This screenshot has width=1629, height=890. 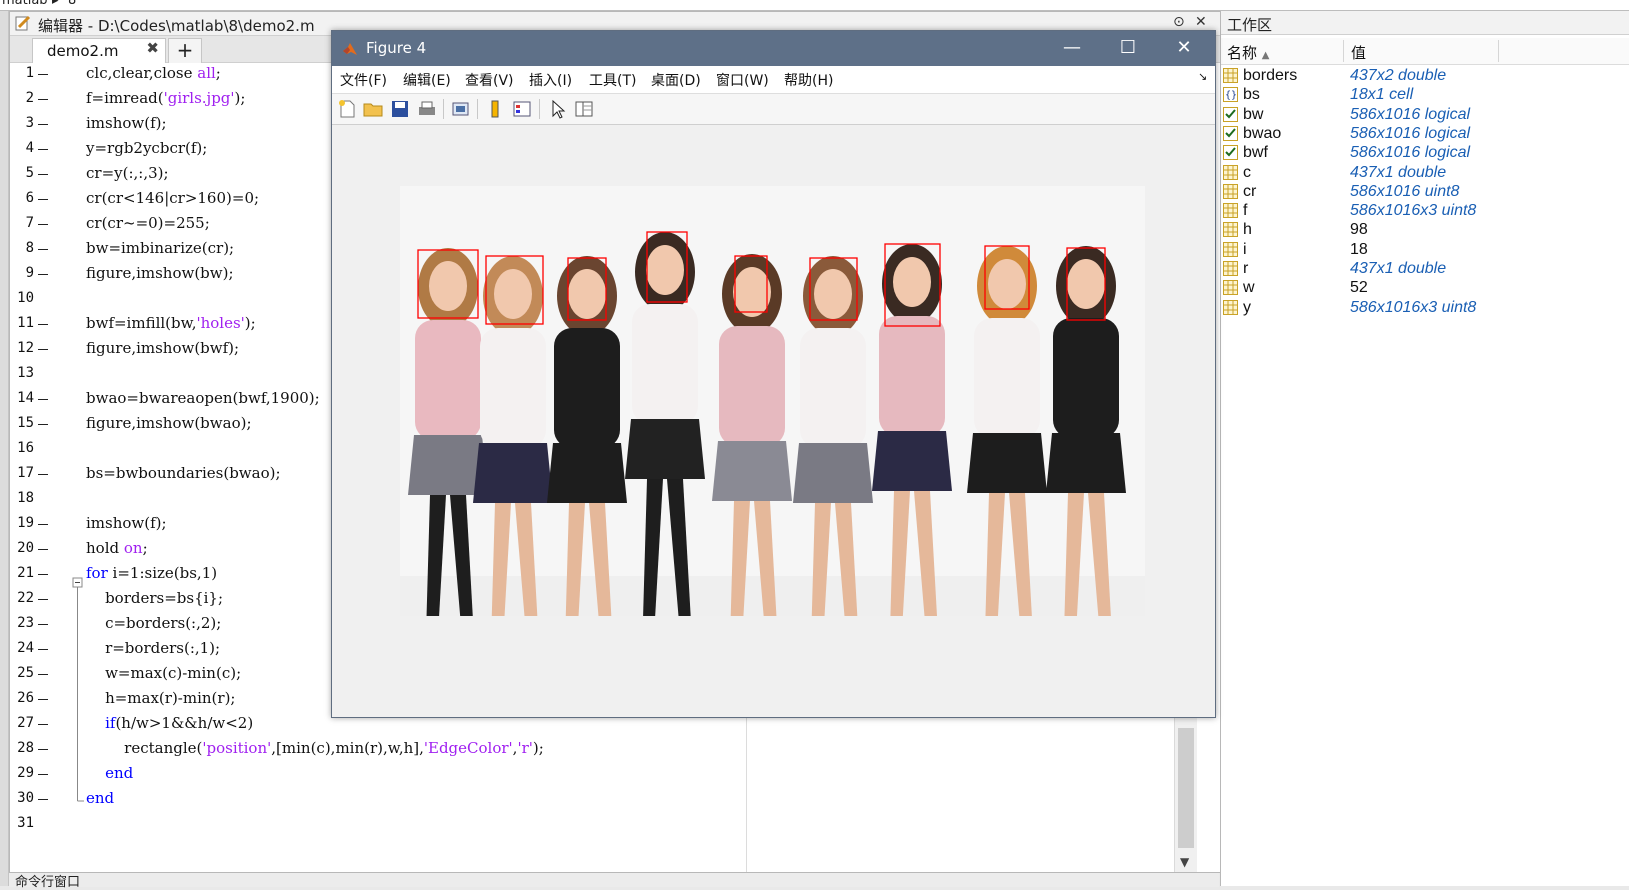 I want to click on code-line: cr(cr<146|cr>160)=0;, so click(x=172, y=198).